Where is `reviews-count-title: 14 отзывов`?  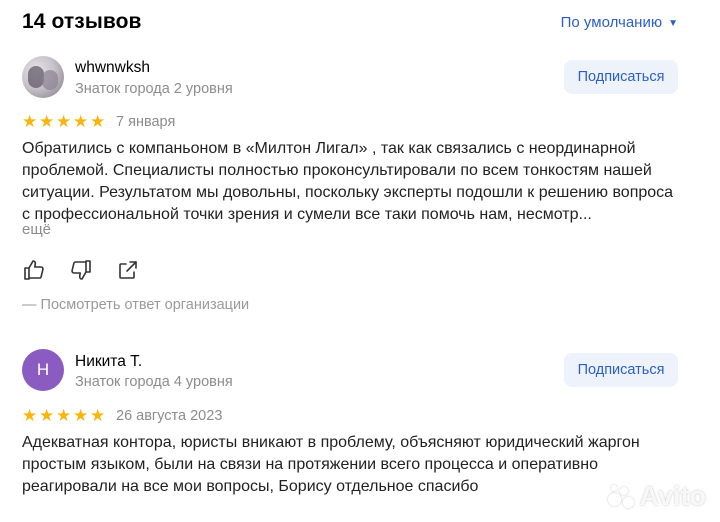
reviews-count-title: 14 отзывов is located at coordinates (82, 21).